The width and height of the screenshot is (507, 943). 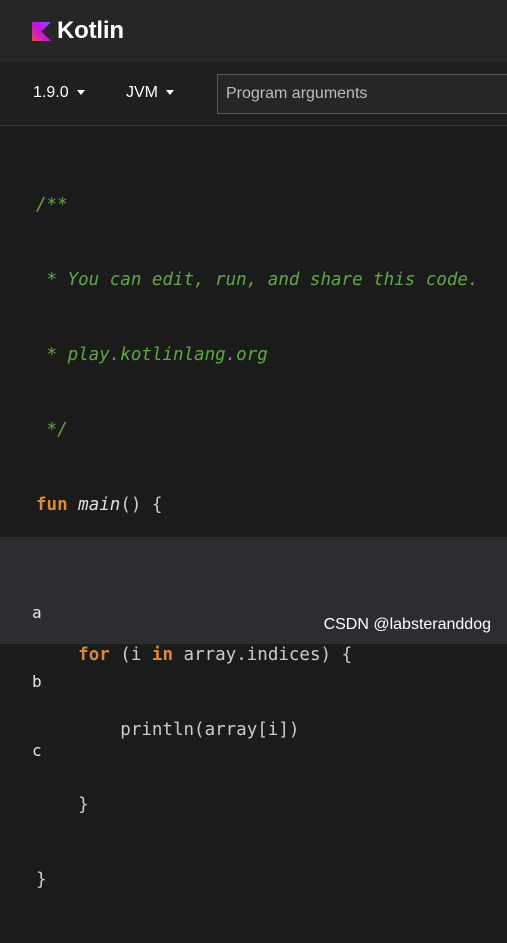 I want to click on code-line: * play.kotlinlang.org, so click(x=152, y=355).